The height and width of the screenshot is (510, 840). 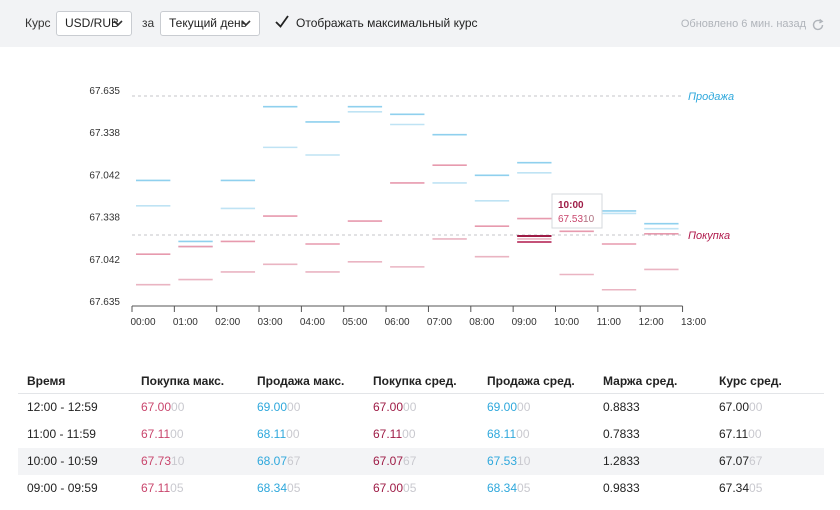 I want to click on cell-value-main: 68.11, so click(x=502, y=434).